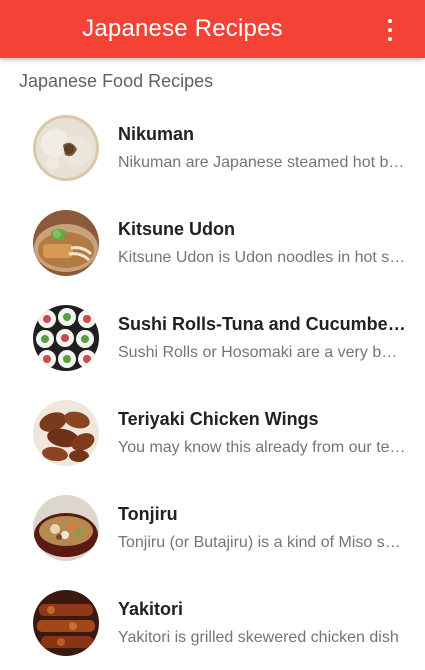 The image size is (425, 670). What do you see at coordinates (66, 242) in the screenshot?
I see `kitsune-udon-photo` at bounding box center [66, 242].